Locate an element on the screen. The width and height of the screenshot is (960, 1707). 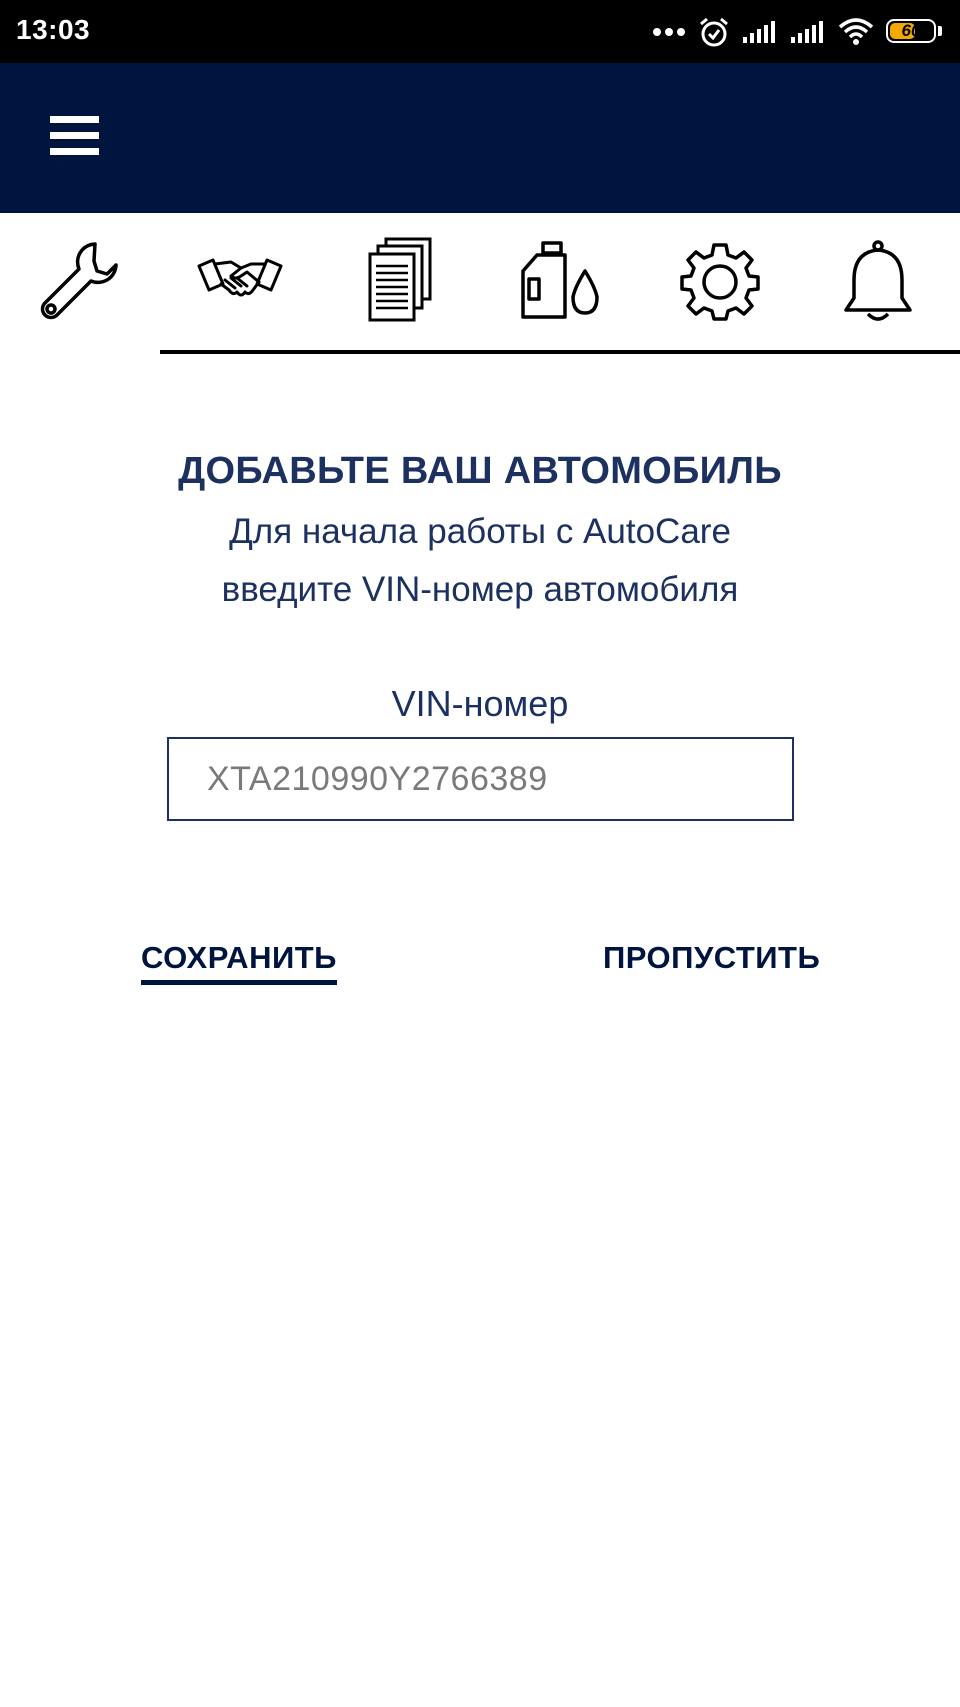
tab-underline is located at coordinates (560, 352).